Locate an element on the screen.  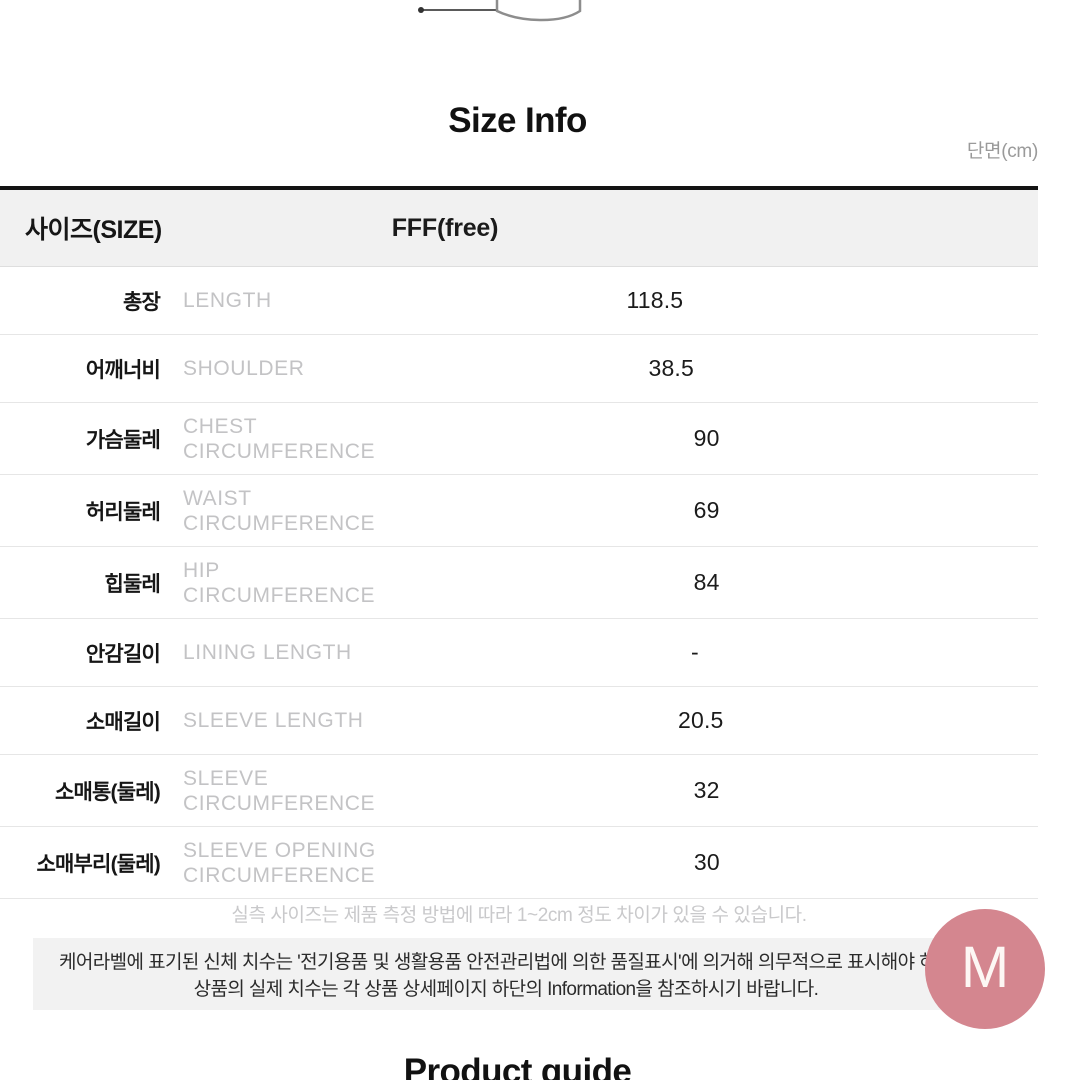
row-label-en: CHEST CIRCUMFERENCE is located at coordinates (351, 439).